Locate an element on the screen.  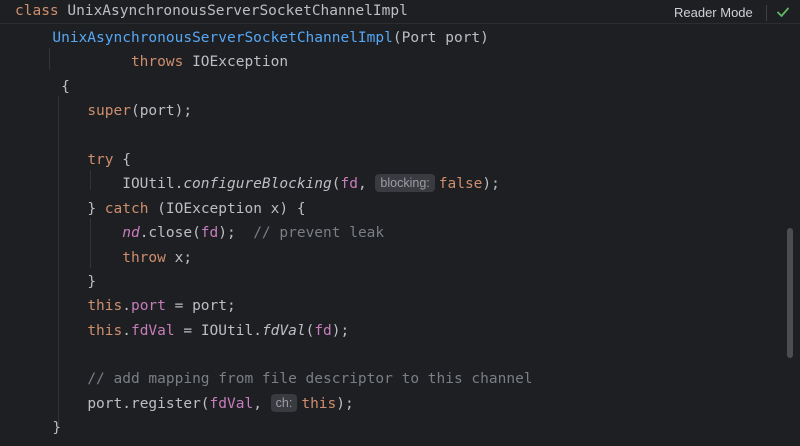
constructor-params: (Port port) is located at coordinates (440, 38).